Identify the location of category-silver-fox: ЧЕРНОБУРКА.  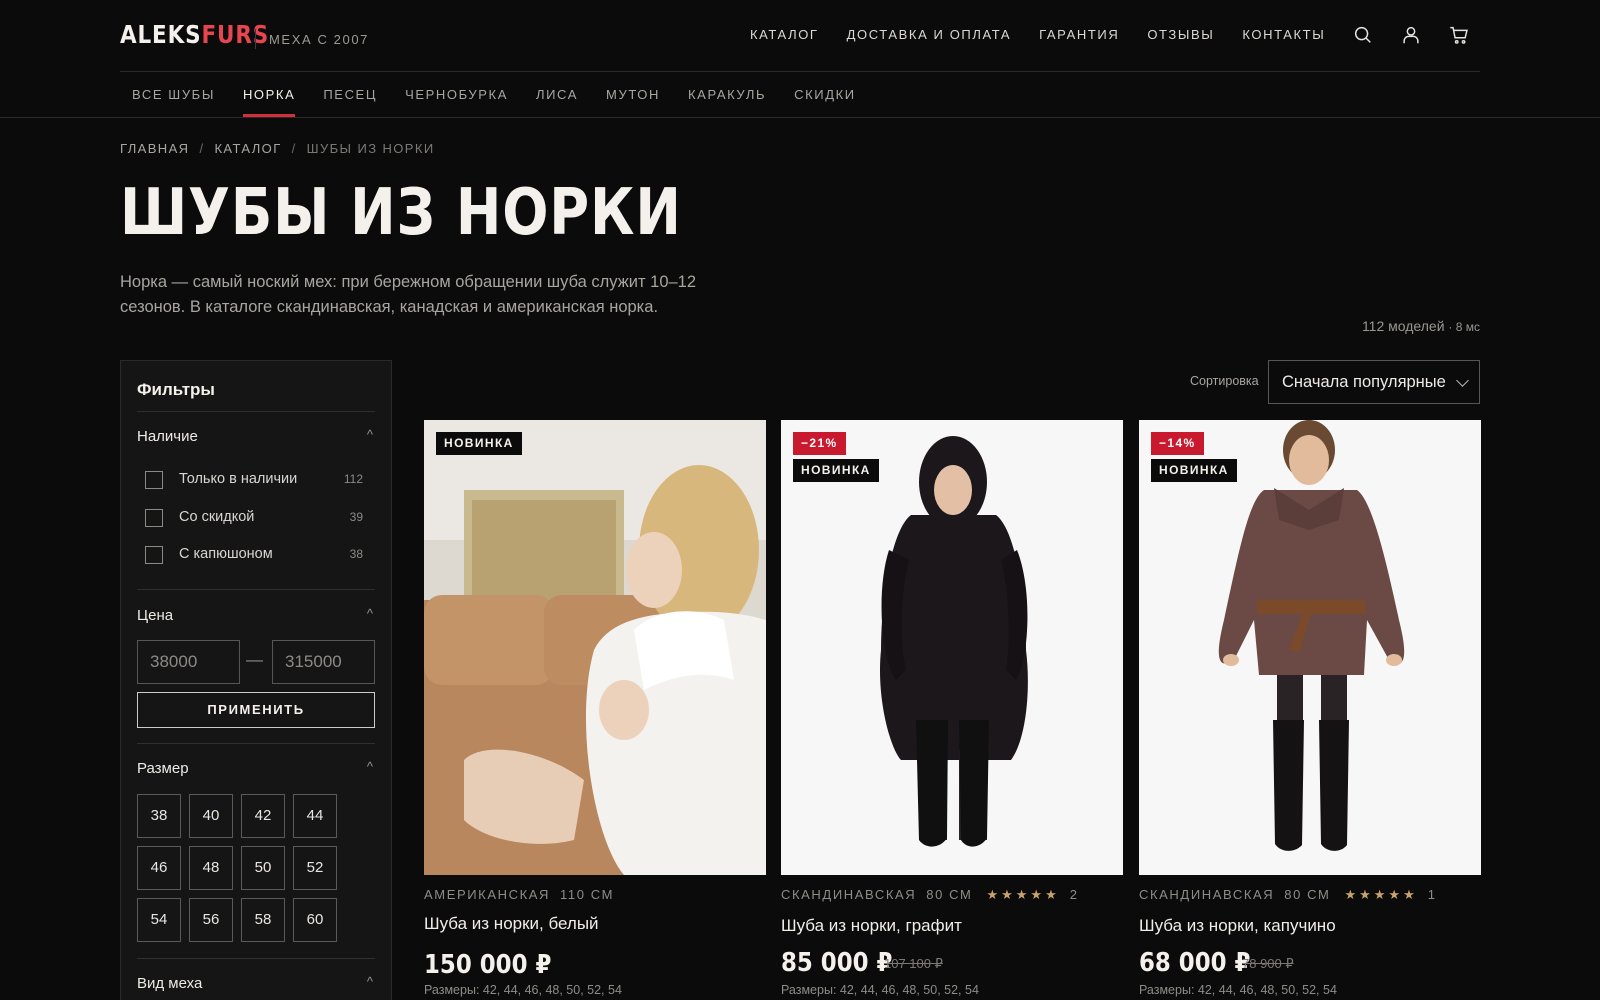
(456, 94).